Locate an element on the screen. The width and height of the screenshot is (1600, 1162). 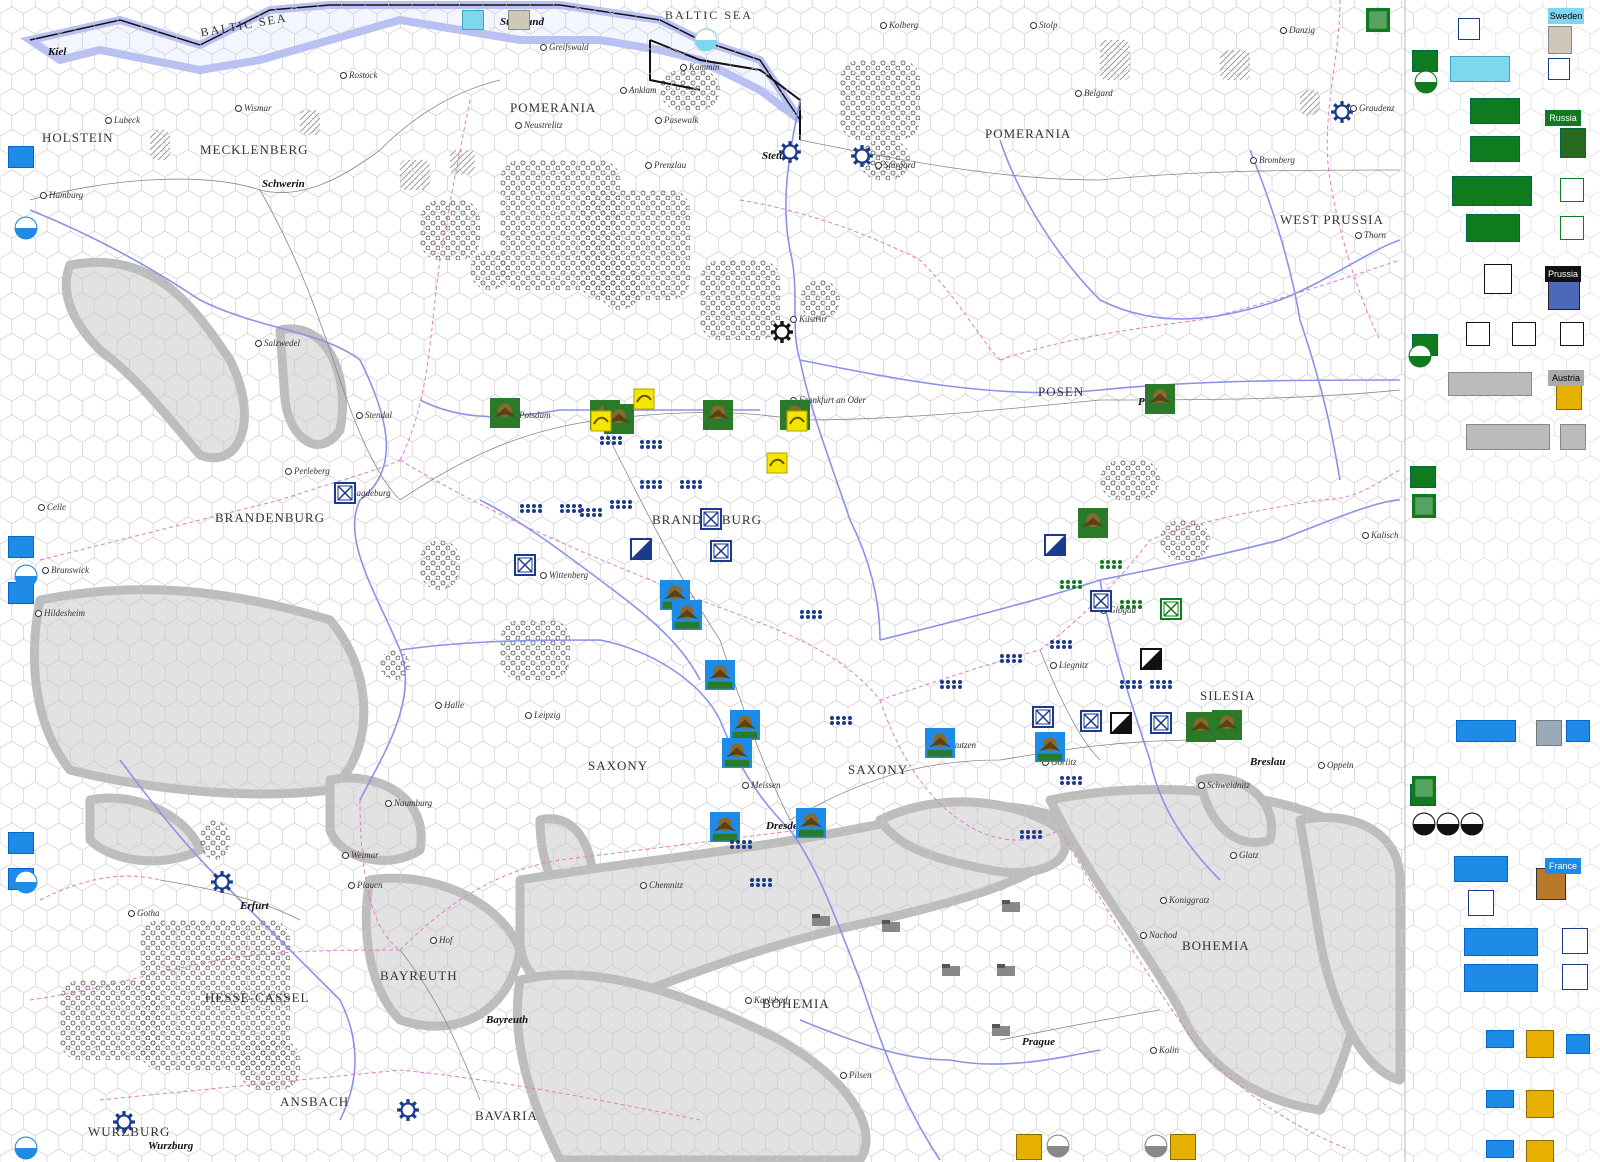
city-label: Erfurt is located at coordinates (254, 906).